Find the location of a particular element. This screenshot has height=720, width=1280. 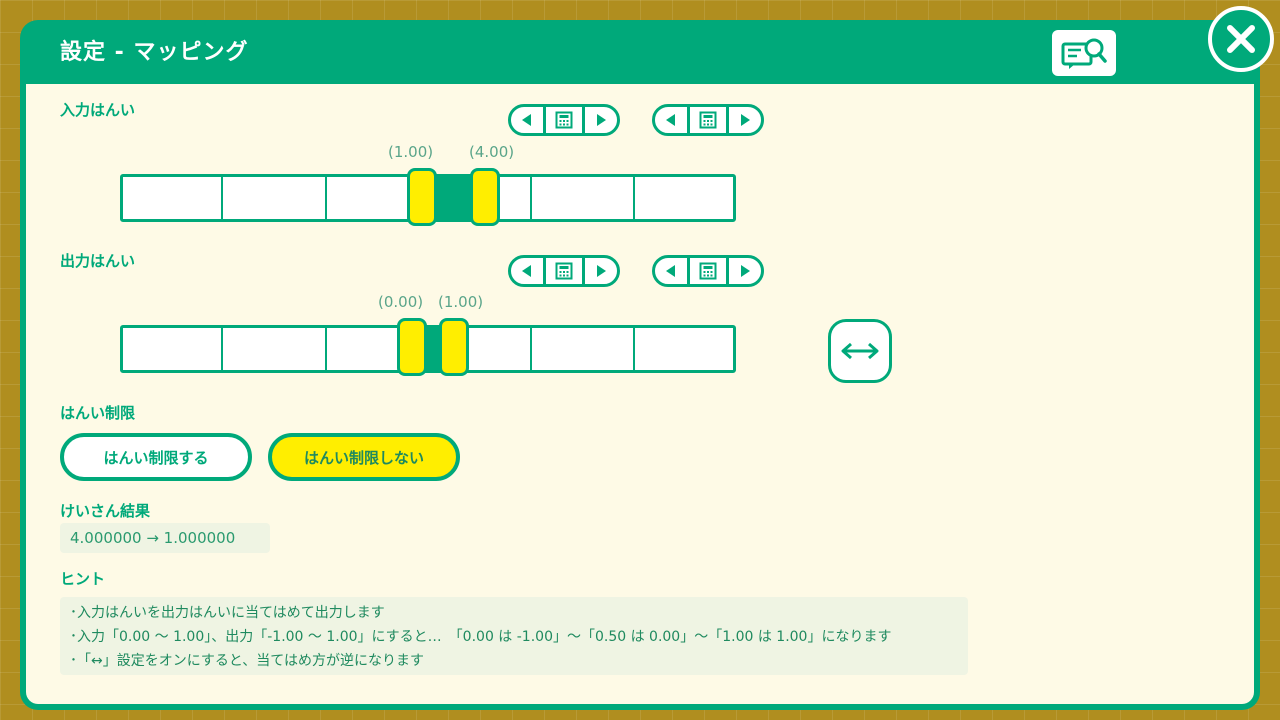

range-limit-off-button: はんい制限しない is located at coordinates (364, 457).